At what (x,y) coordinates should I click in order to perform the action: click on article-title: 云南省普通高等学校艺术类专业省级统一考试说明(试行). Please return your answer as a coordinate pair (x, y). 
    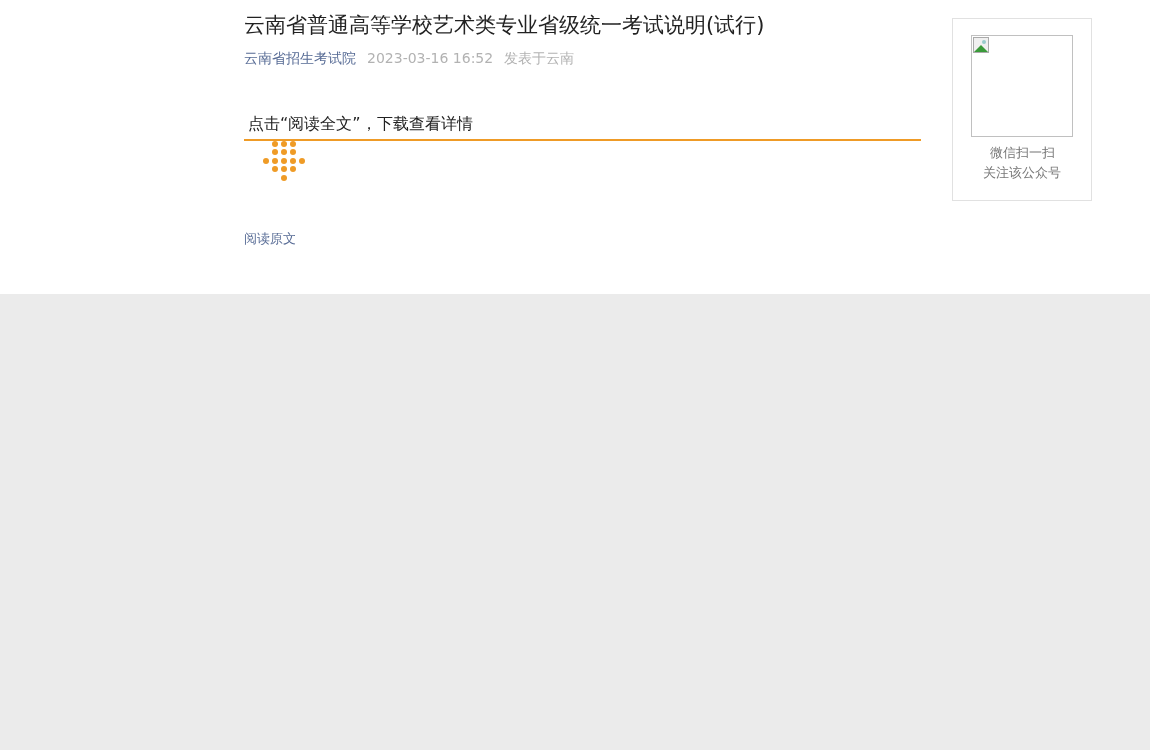
    Looking at the image, I should click on (505, 25).